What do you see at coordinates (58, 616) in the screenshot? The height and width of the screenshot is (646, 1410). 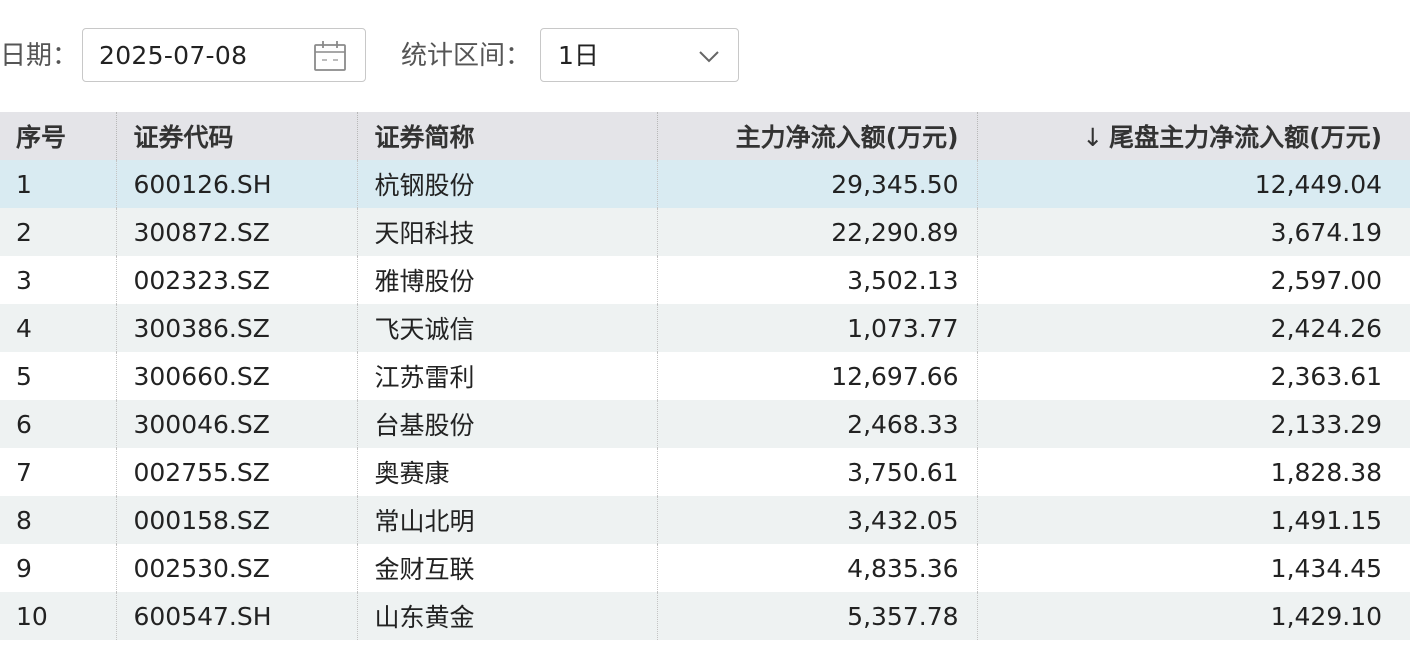 I see `cell-index: 10` at bounding box center [58, 616].